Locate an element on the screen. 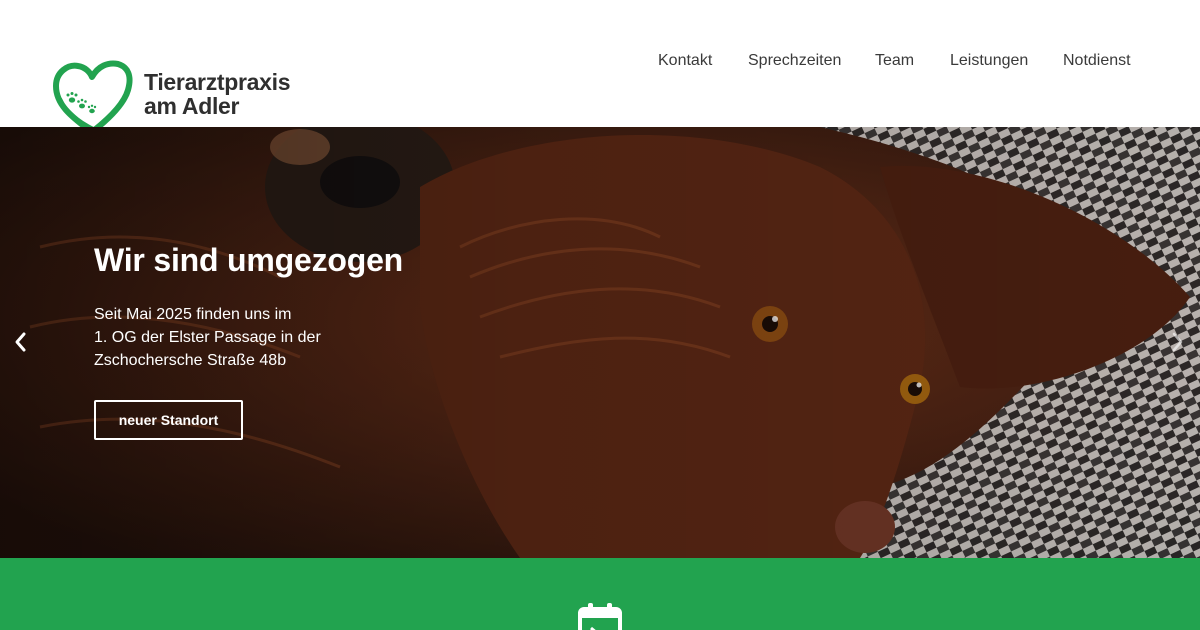  hero-title: Wir sind umgezogen is located at coordinates (249, 260).